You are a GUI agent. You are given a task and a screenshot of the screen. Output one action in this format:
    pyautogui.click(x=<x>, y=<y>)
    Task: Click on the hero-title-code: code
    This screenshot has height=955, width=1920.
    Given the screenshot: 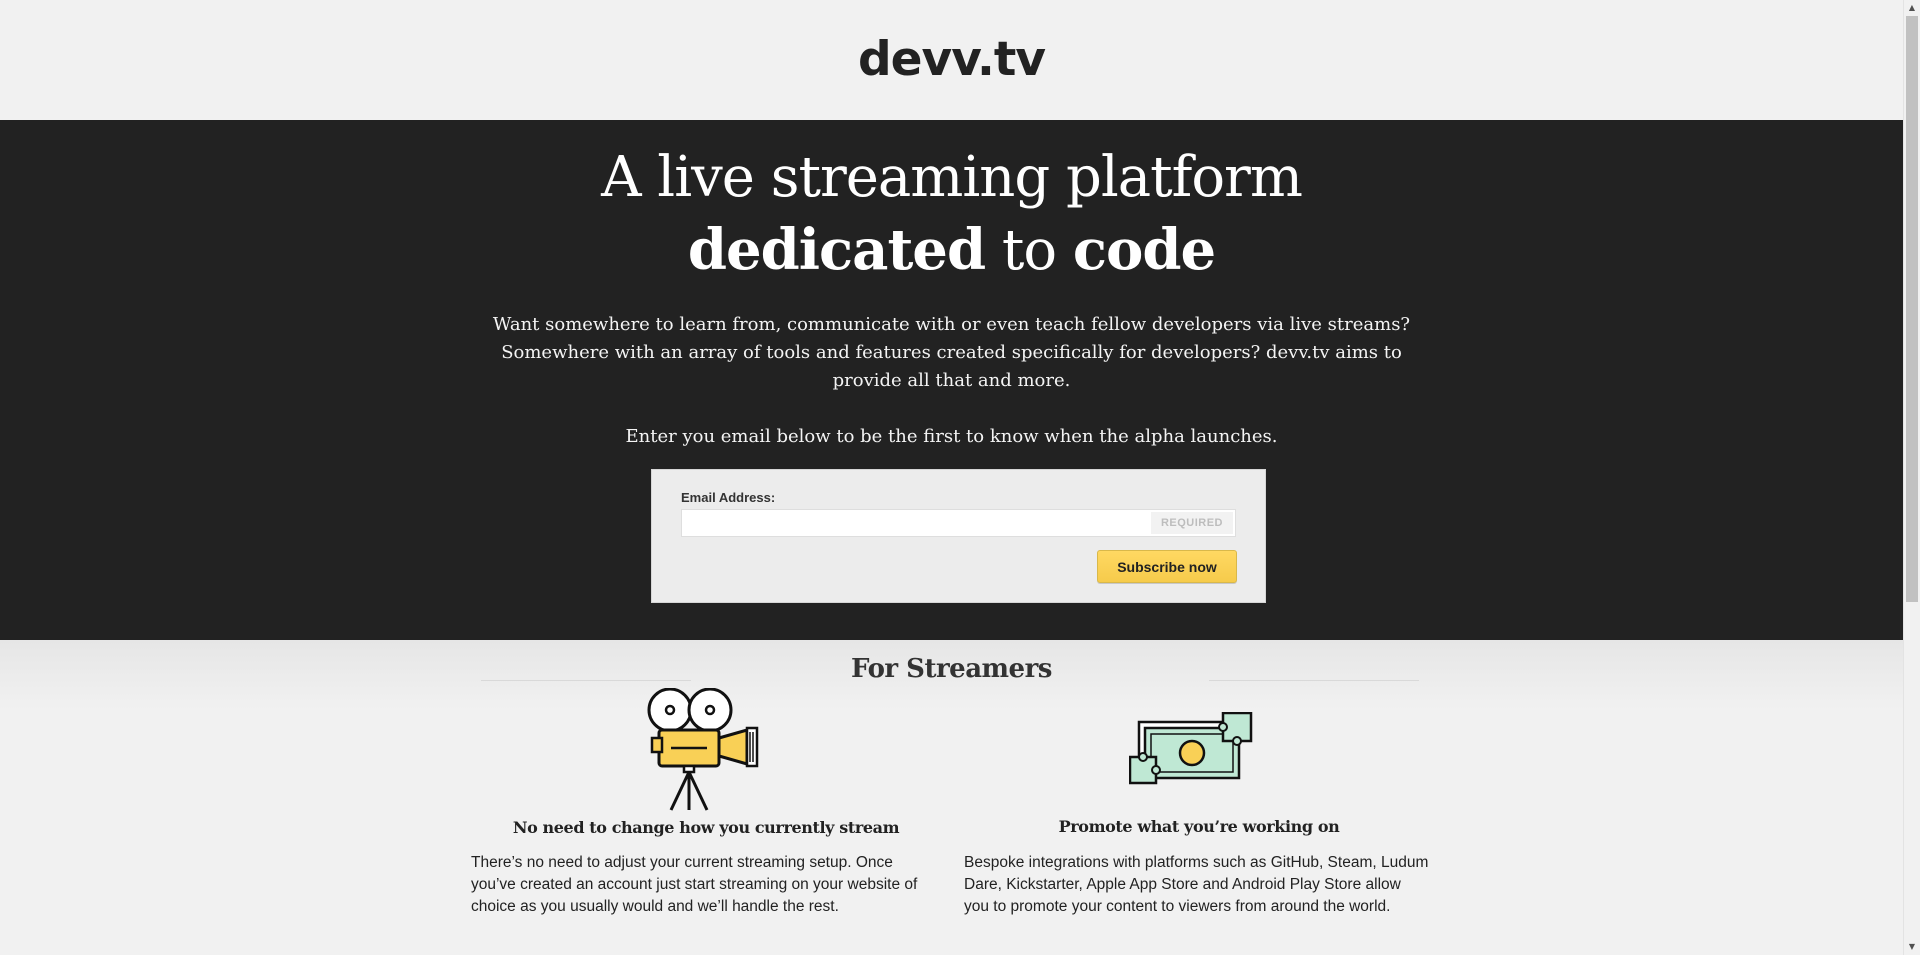 What is the action you would take?
    pyautogui.click(x=1144, y=250)
    